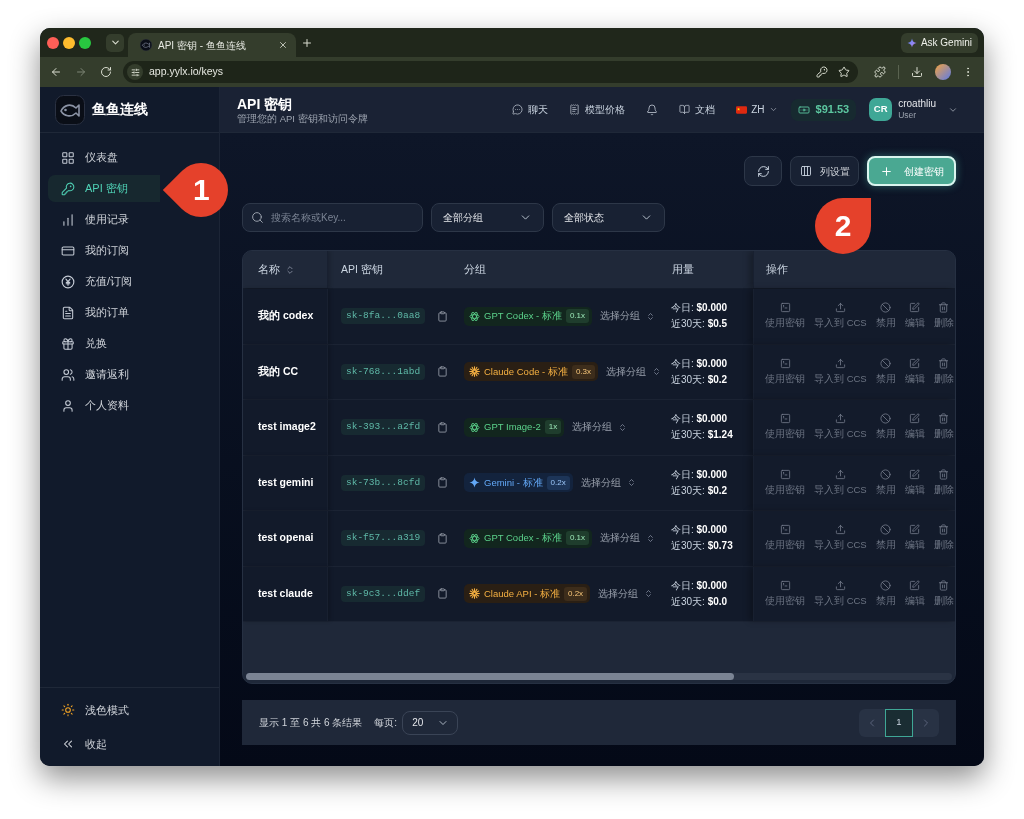  What do you see at coordinates (104, 312) in the screenshot?
I see `sidebar-item: 我的订单` at bounding box center [104, 312].